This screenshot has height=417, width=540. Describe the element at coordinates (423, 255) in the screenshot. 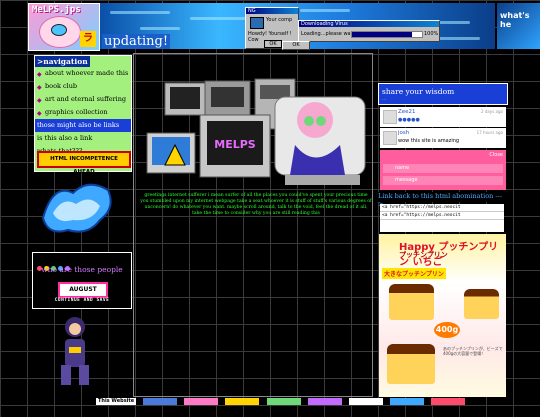

I see `ad-subtitle: プッチンプリン` at that location.